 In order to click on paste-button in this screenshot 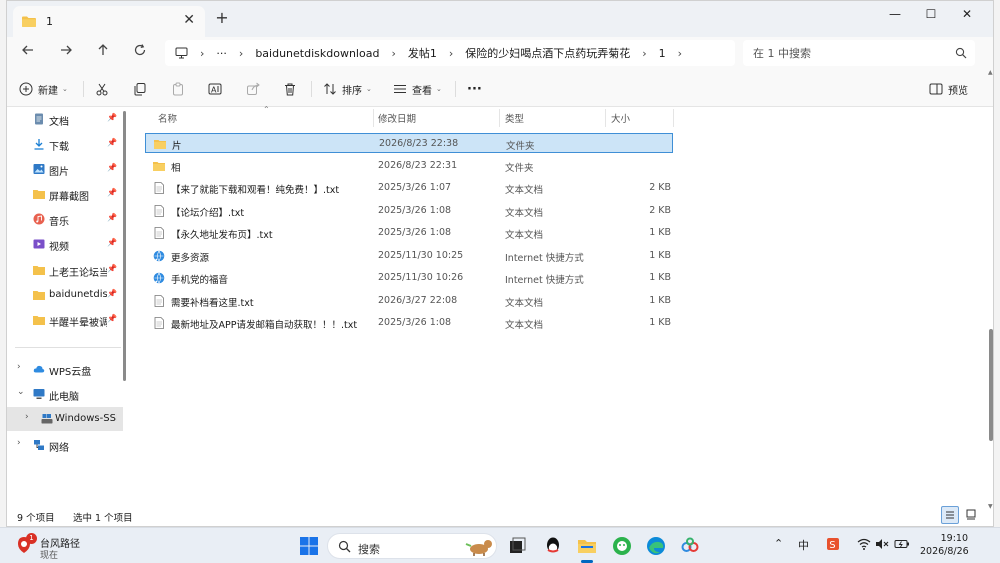, I will do `click(178, 89)`.